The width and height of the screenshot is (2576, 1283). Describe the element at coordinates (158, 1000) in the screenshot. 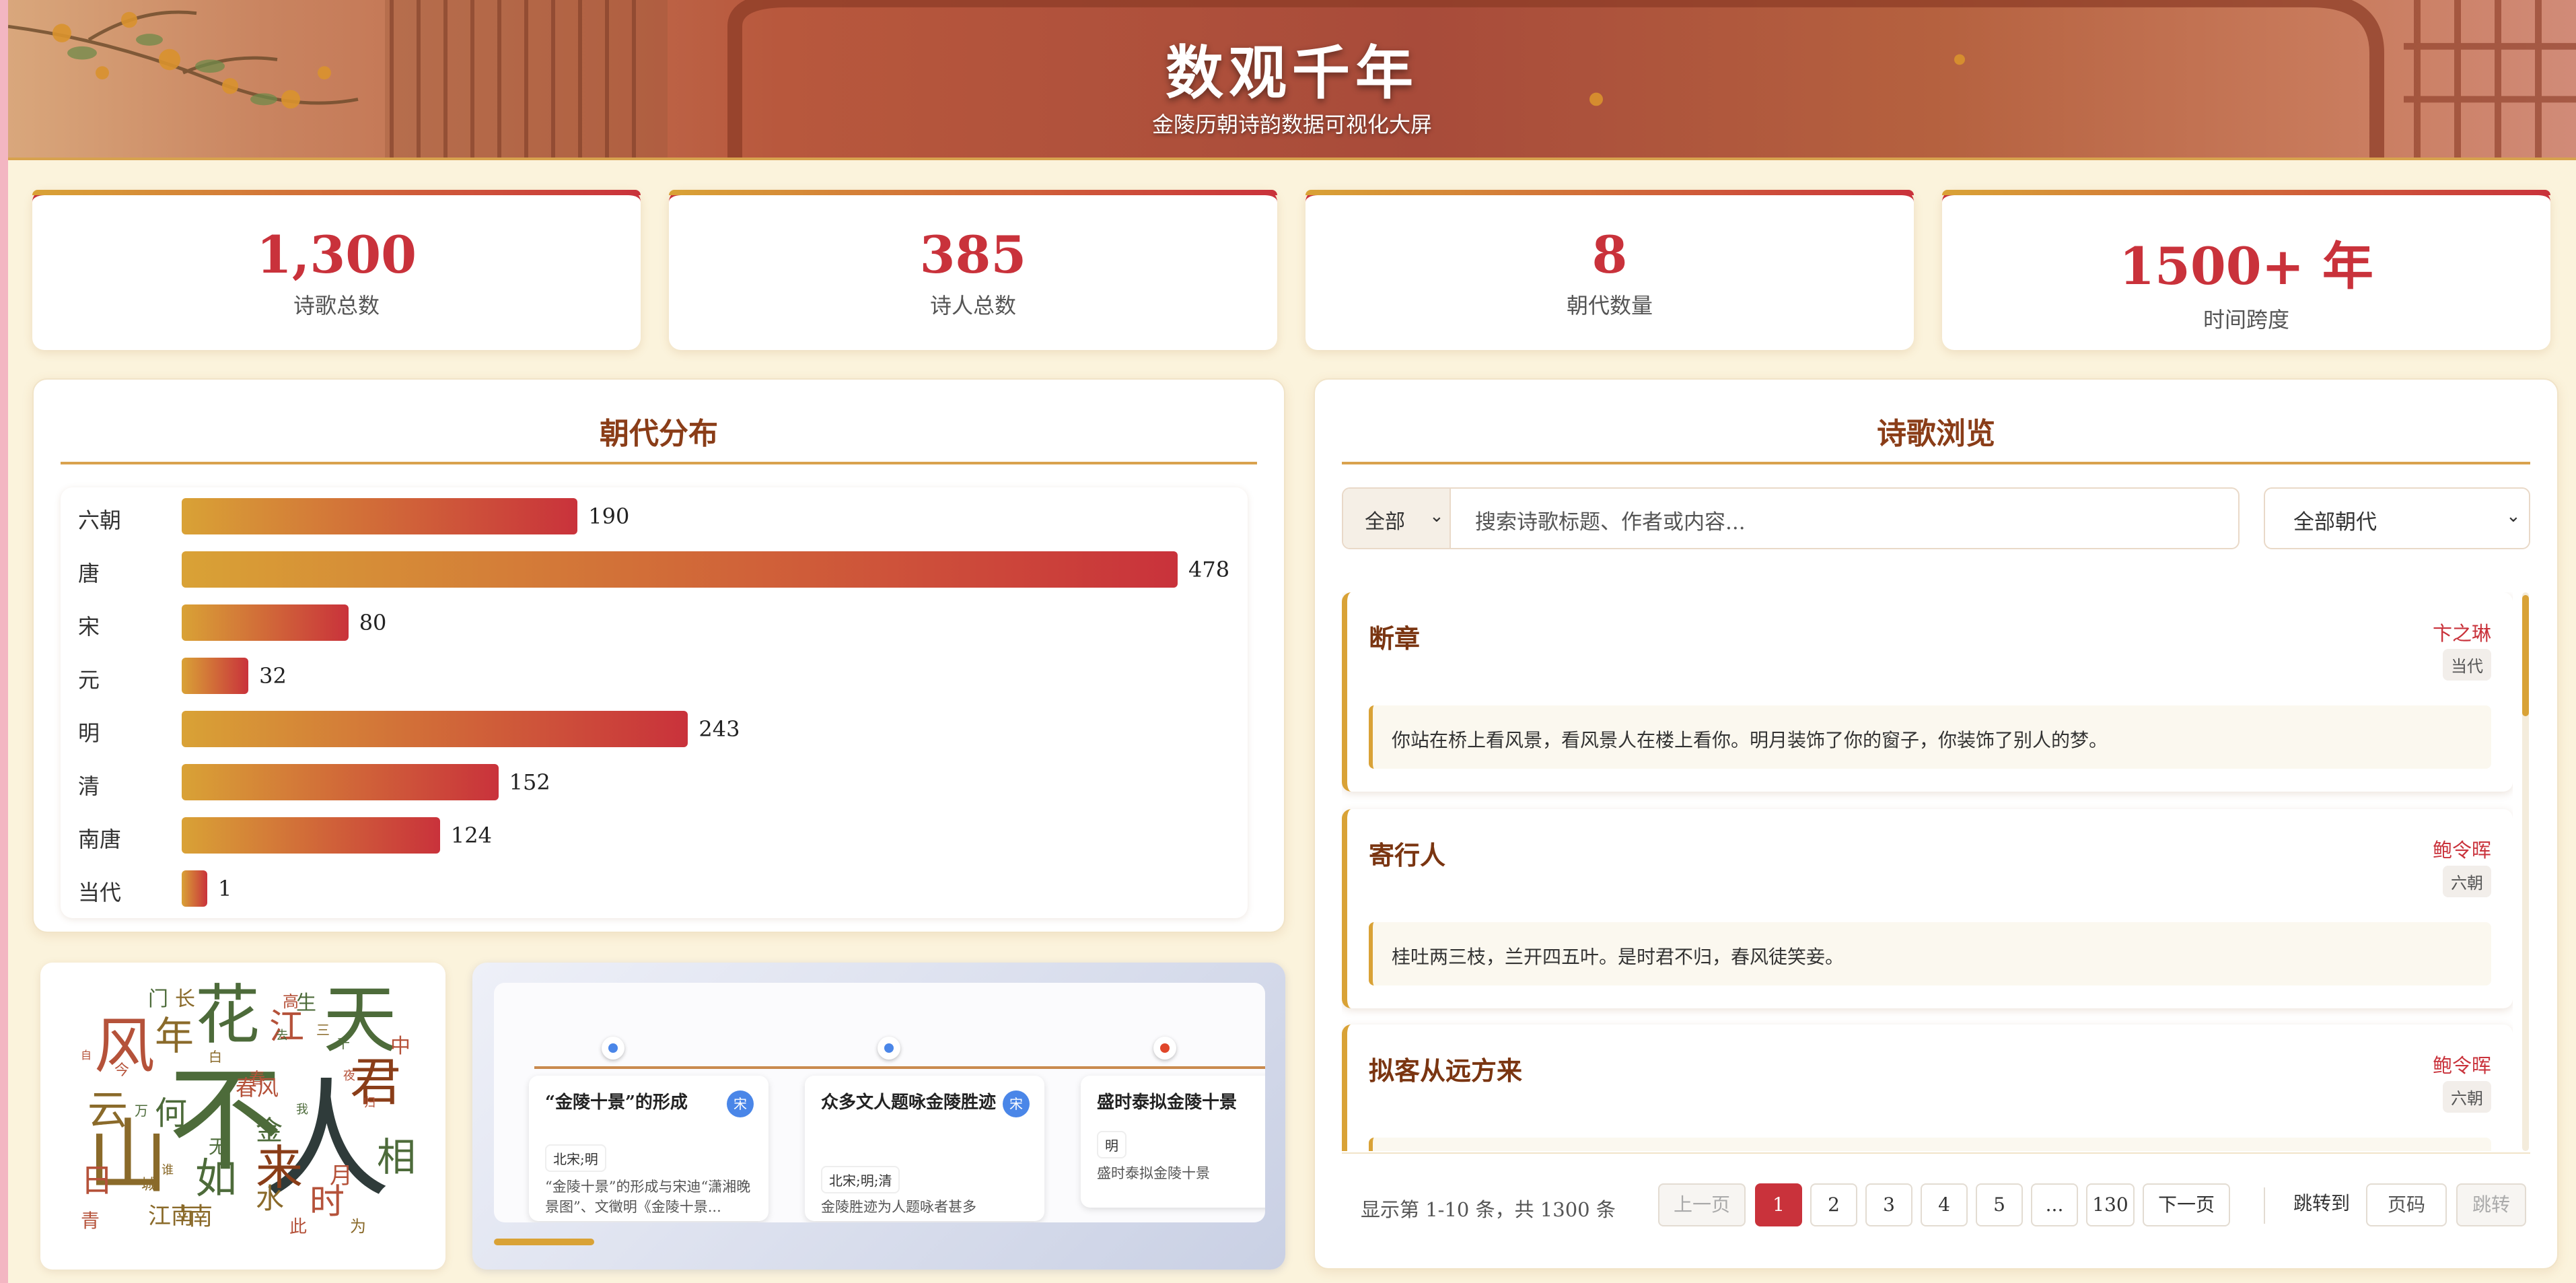

I see `word-cloud-word: 门` at that location.